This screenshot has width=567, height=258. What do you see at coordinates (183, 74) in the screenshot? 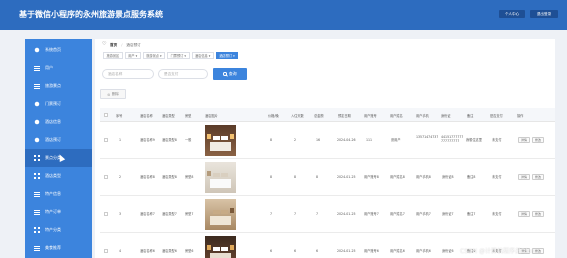
I see `payment-status-select: 是否支付` at bounding box center [183, 74].